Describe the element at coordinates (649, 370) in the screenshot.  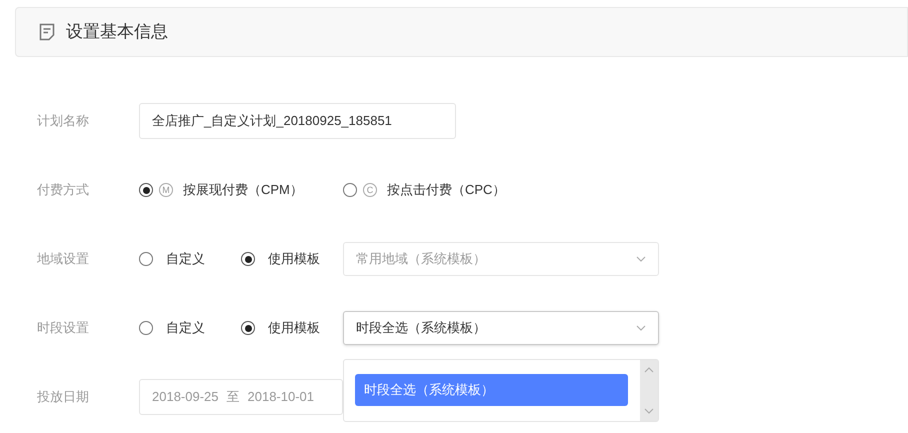
I see `chevron-up-icon` at that location.